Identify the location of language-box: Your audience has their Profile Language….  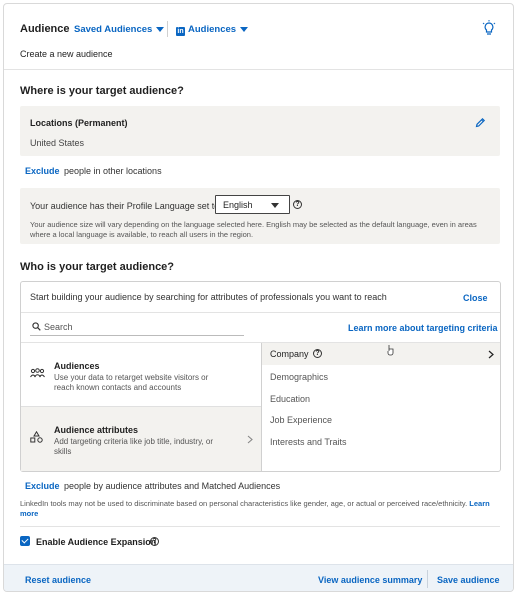
(260, 216).